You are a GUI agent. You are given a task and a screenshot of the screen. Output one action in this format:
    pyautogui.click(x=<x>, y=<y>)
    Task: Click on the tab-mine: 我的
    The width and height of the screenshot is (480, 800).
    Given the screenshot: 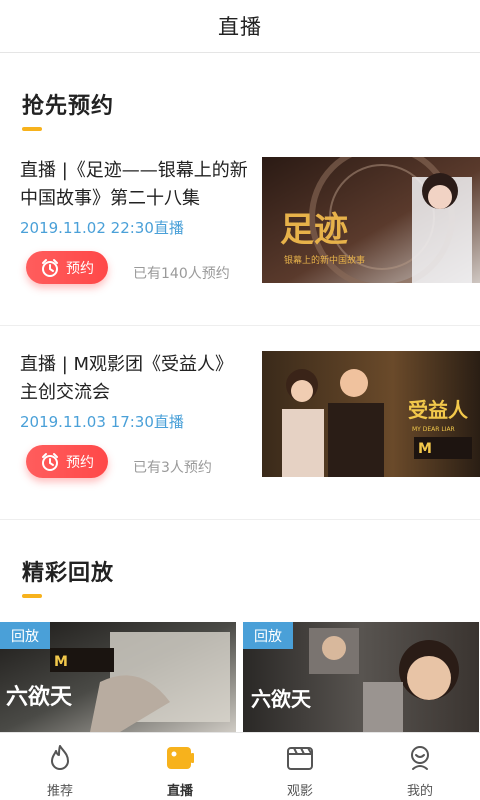 What is the action you would take?
    pyautogui.click(x=420, y=766)
    